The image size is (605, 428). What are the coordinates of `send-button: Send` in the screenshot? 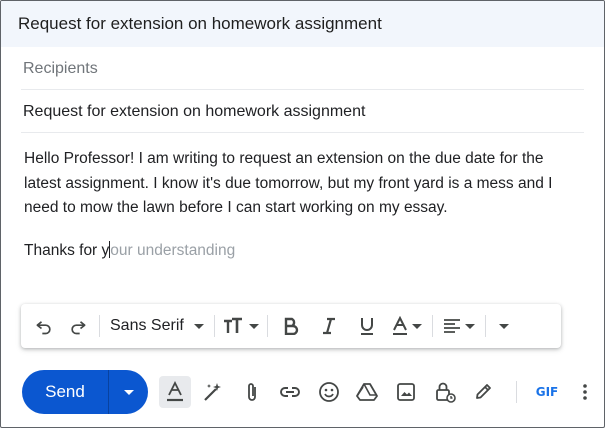 It's located at (65, 392).